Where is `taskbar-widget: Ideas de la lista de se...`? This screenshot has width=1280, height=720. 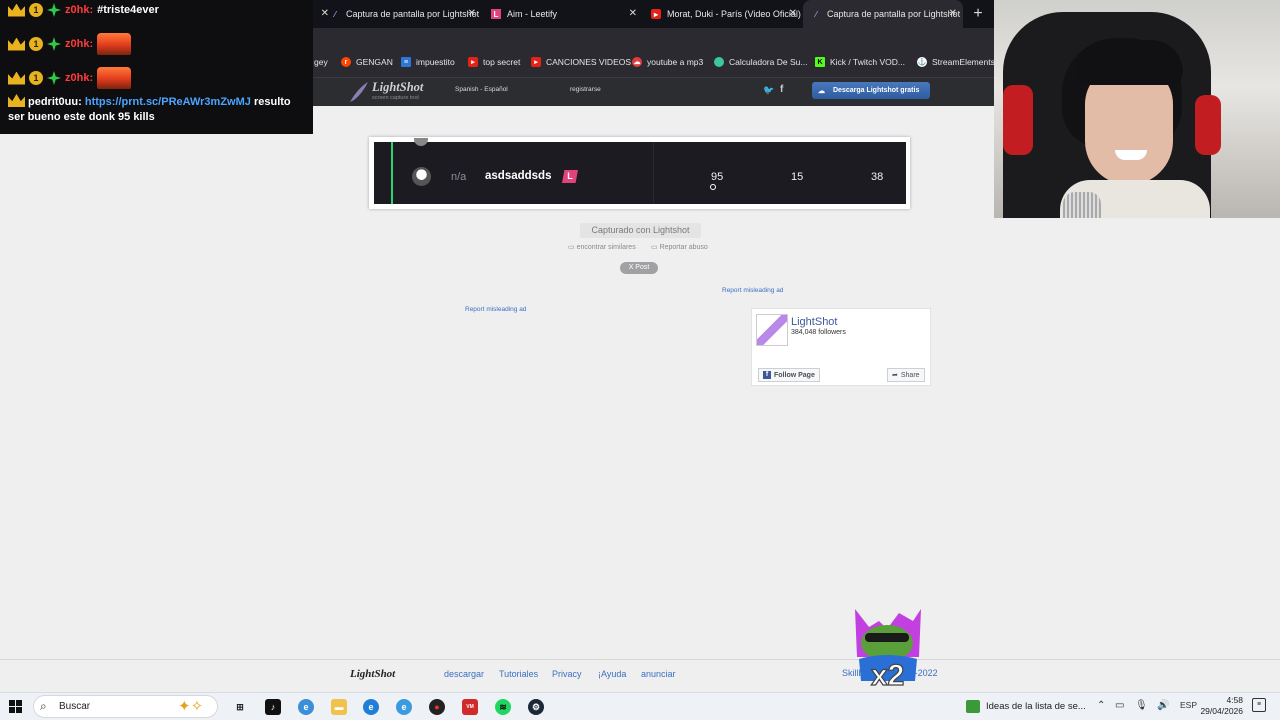
taskbar-widget: Ideas de la lista de se... is located at coordinates (1026, 706).